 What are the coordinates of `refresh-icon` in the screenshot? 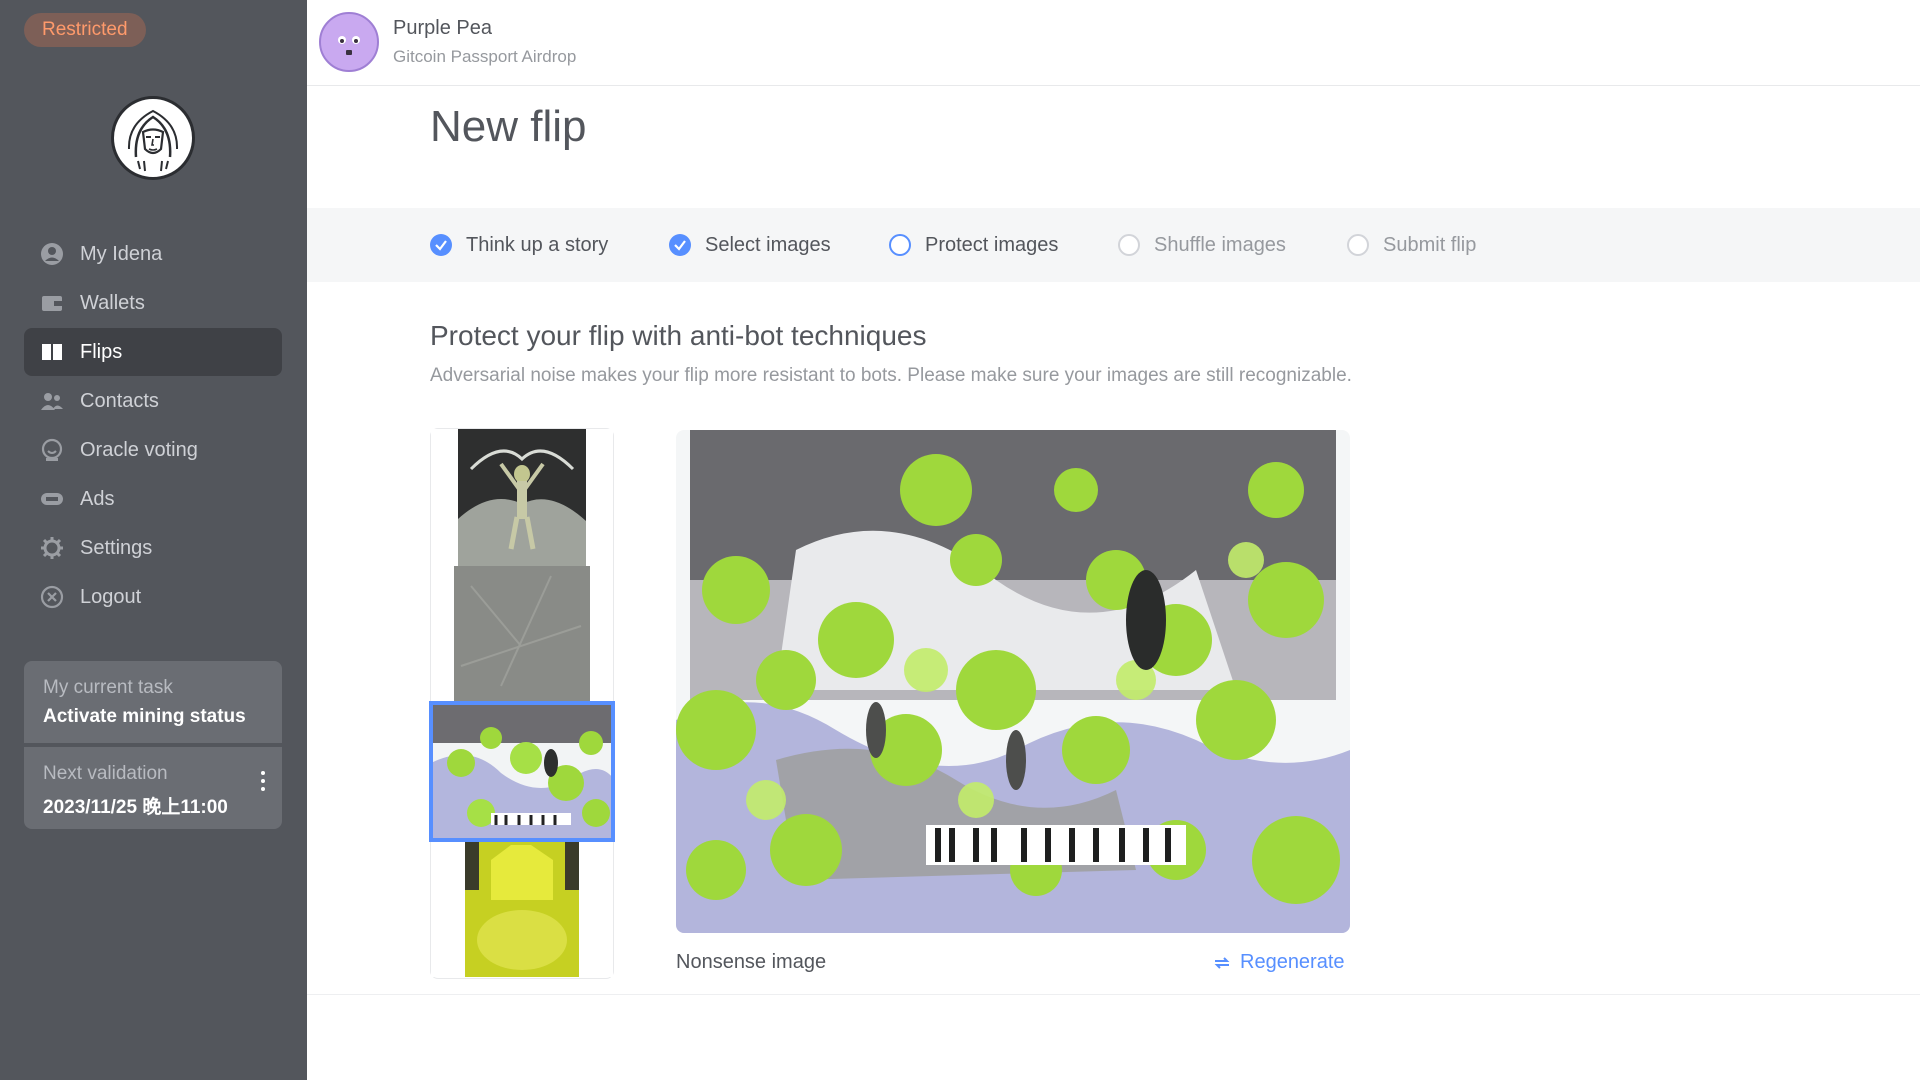 It's located at (1222, 962).